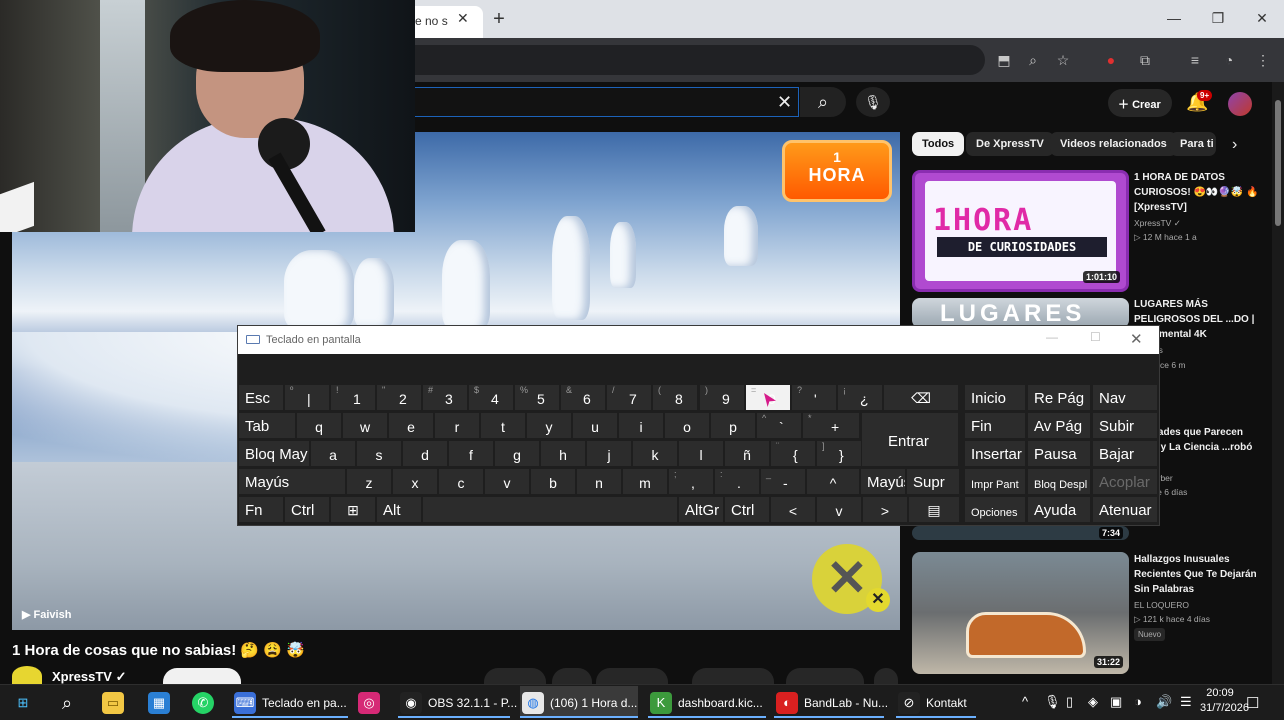  Describe the element at coordinates (1125, 397) in the screenshot. I see `osk-nav-key: Nav` at that location.